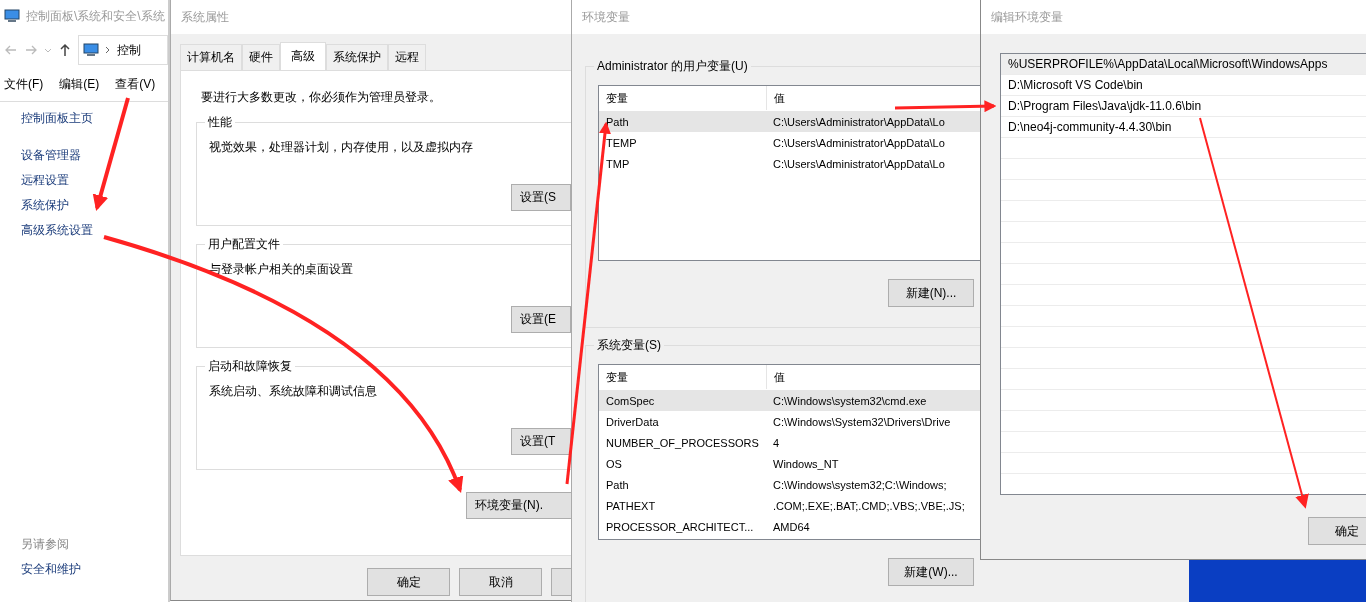 The image size is (1366, 602). Describe the element at coordinates (211, 57) in the screenshot. I see `tab: 计算机名` at that location.